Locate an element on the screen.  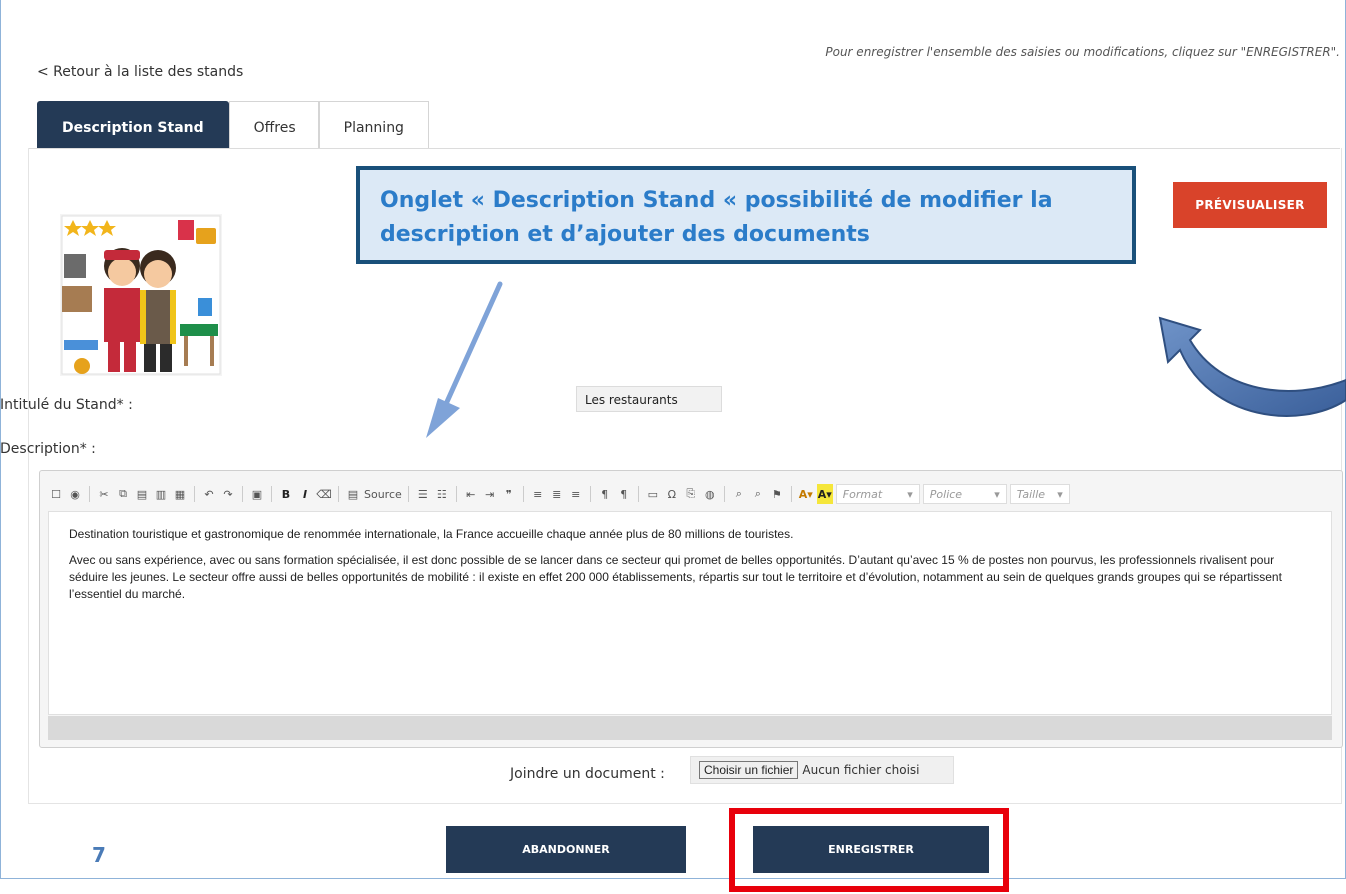
curved-arrow-icon is located at coordinates (1252, 366).